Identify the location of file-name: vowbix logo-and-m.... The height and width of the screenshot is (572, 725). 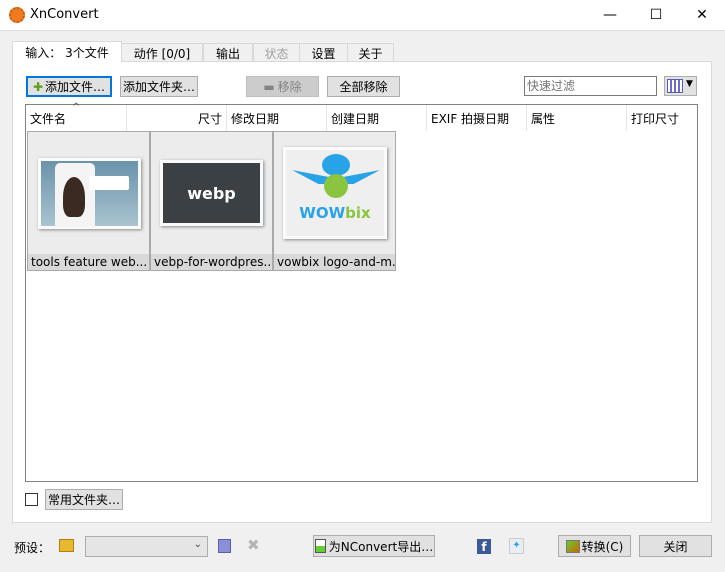
(334, 262).